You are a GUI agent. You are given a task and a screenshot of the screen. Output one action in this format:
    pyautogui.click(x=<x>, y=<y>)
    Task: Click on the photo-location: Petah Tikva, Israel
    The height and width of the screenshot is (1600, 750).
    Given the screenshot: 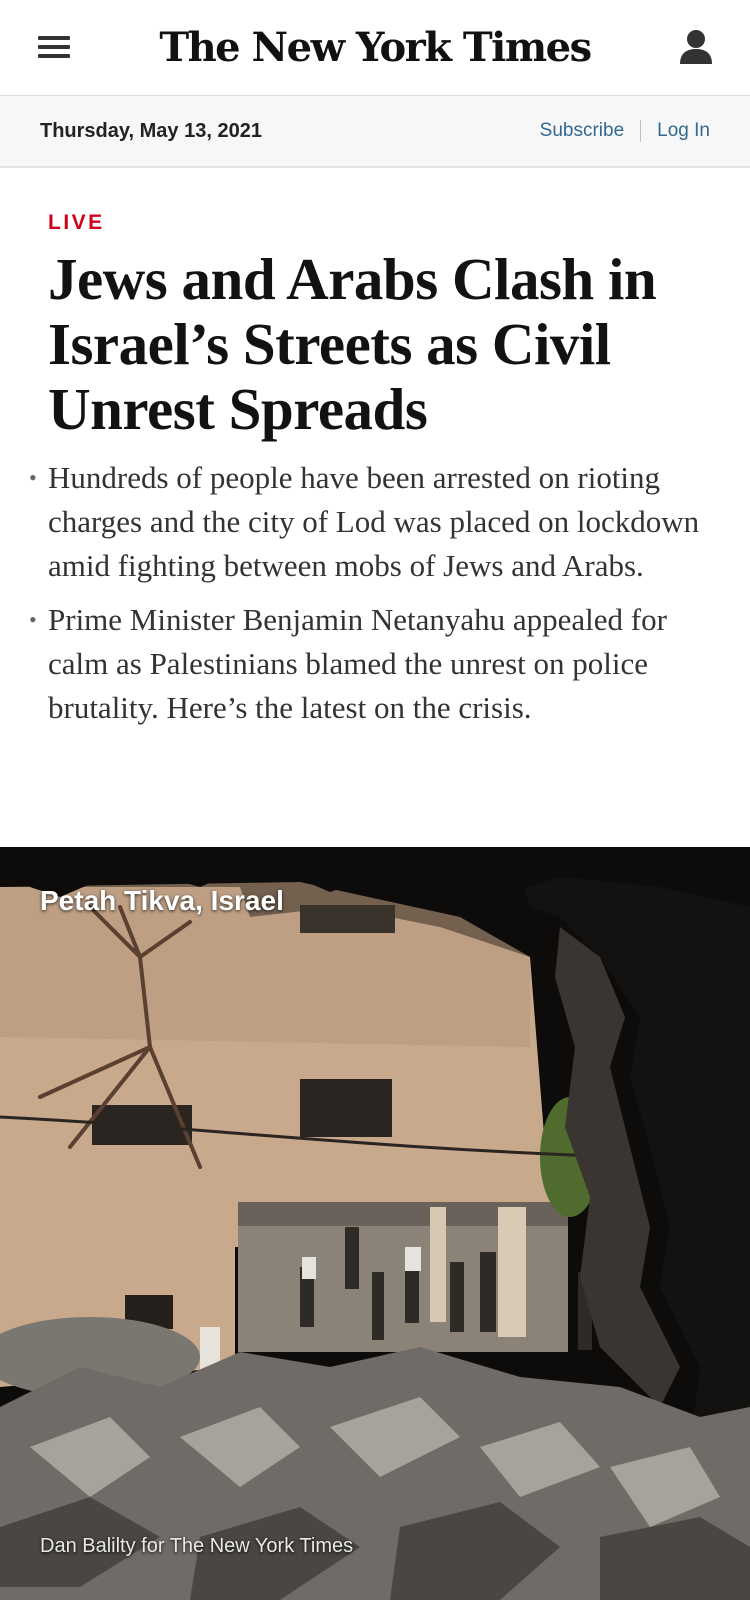 What is the action you would take?
    pyautogui.click(x=162, y=900)
    